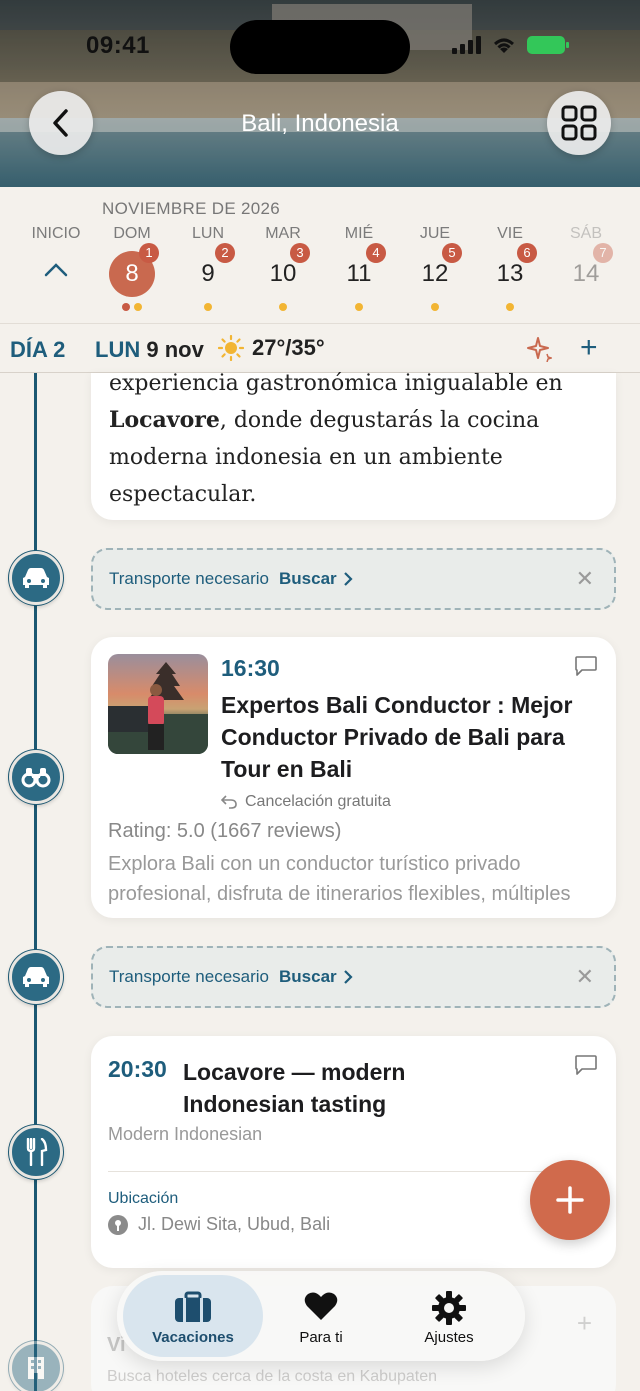 Image resolution: width=640 pixels, height=1391 pixels. I want to click on day-number: DÍA 2, so click(38, 349).